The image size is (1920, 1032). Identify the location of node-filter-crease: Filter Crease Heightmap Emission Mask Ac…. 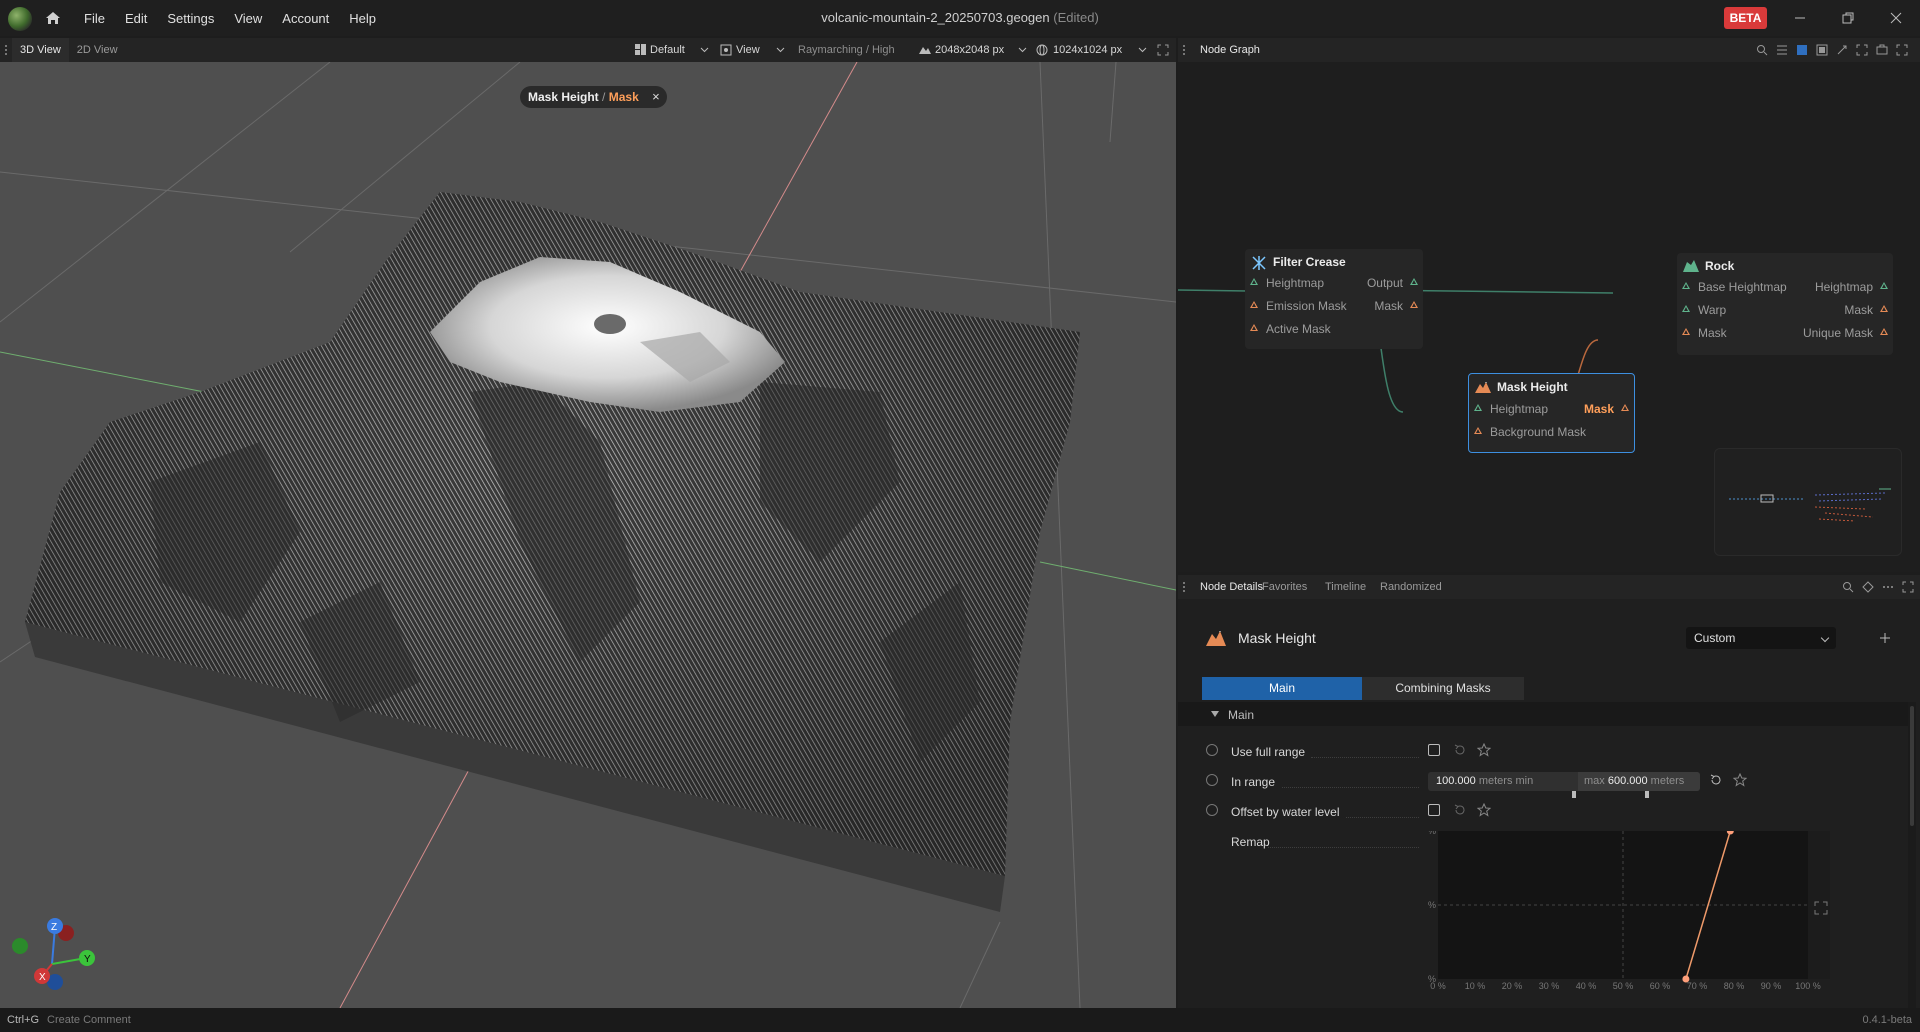
(1334, 299).